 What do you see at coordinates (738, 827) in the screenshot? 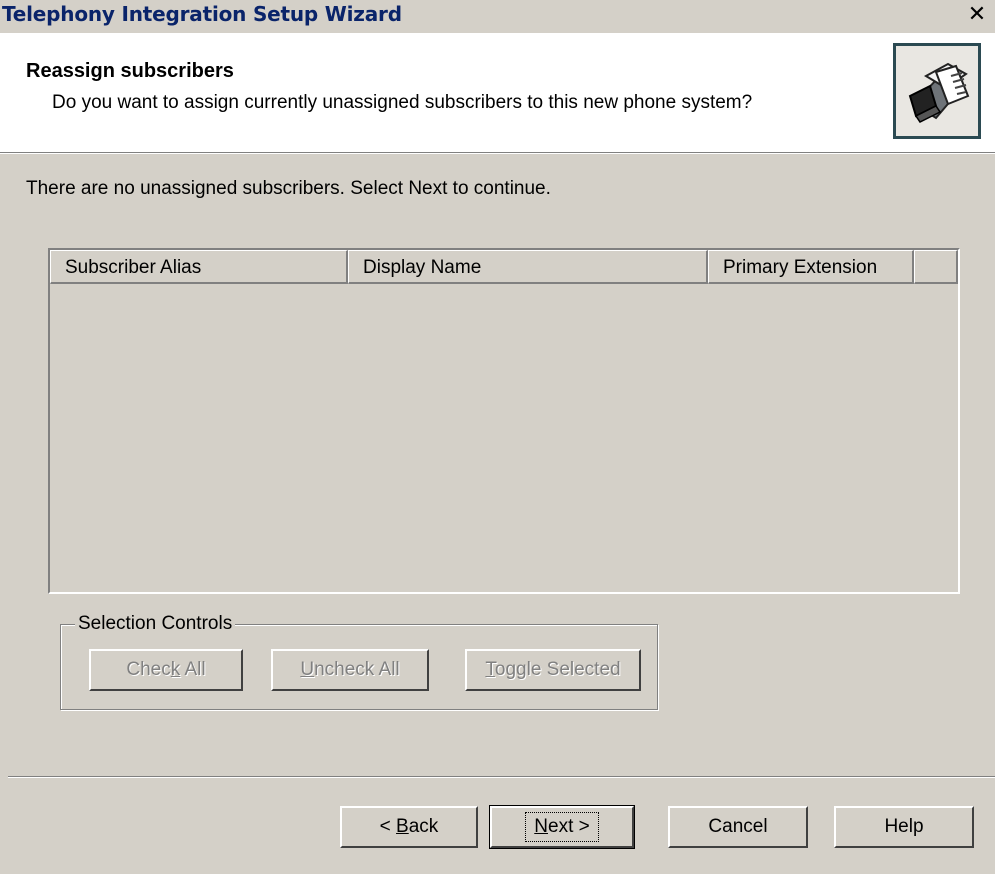
I see `cancel-button: Cancel` at bounding box center [738, 827].